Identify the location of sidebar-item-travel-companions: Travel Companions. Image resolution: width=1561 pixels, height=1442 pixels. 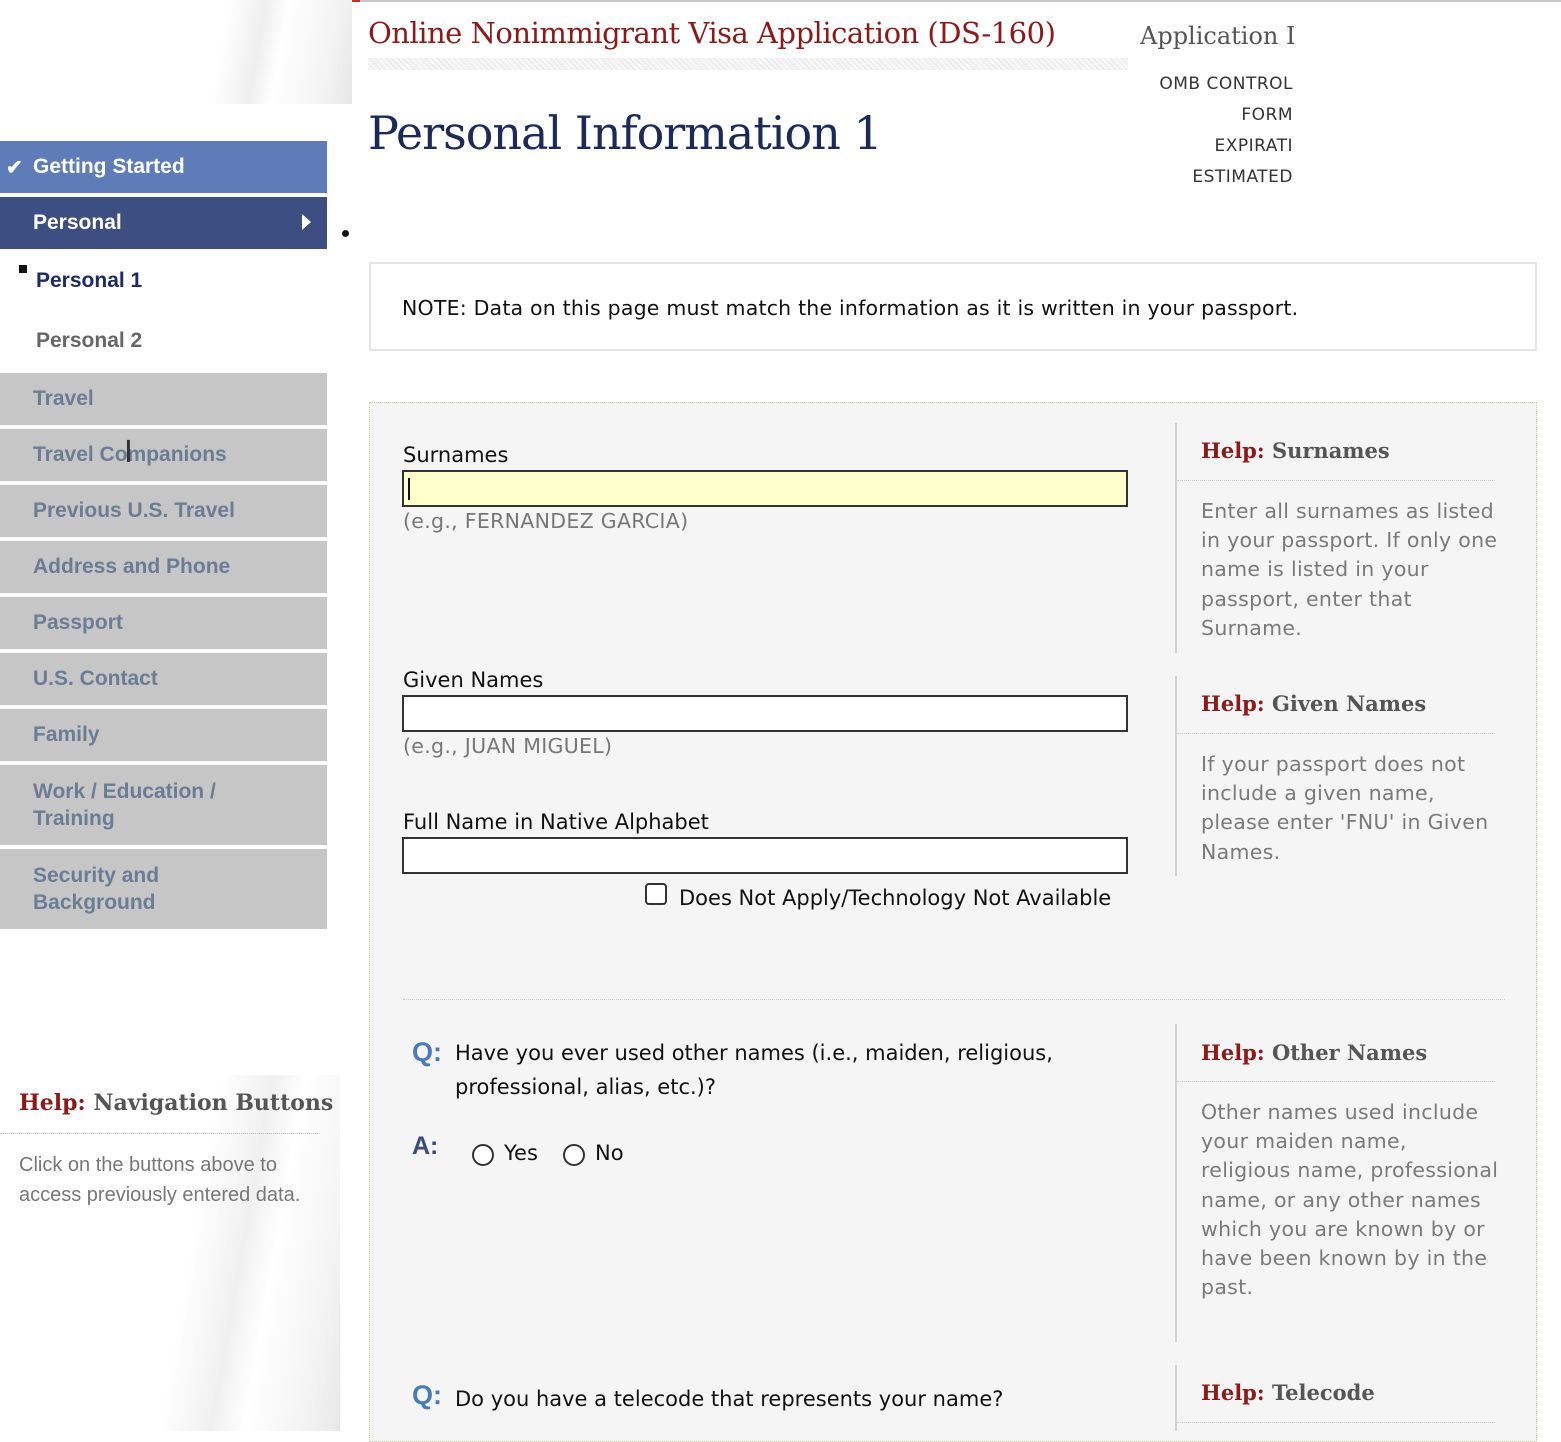
(163, 455).